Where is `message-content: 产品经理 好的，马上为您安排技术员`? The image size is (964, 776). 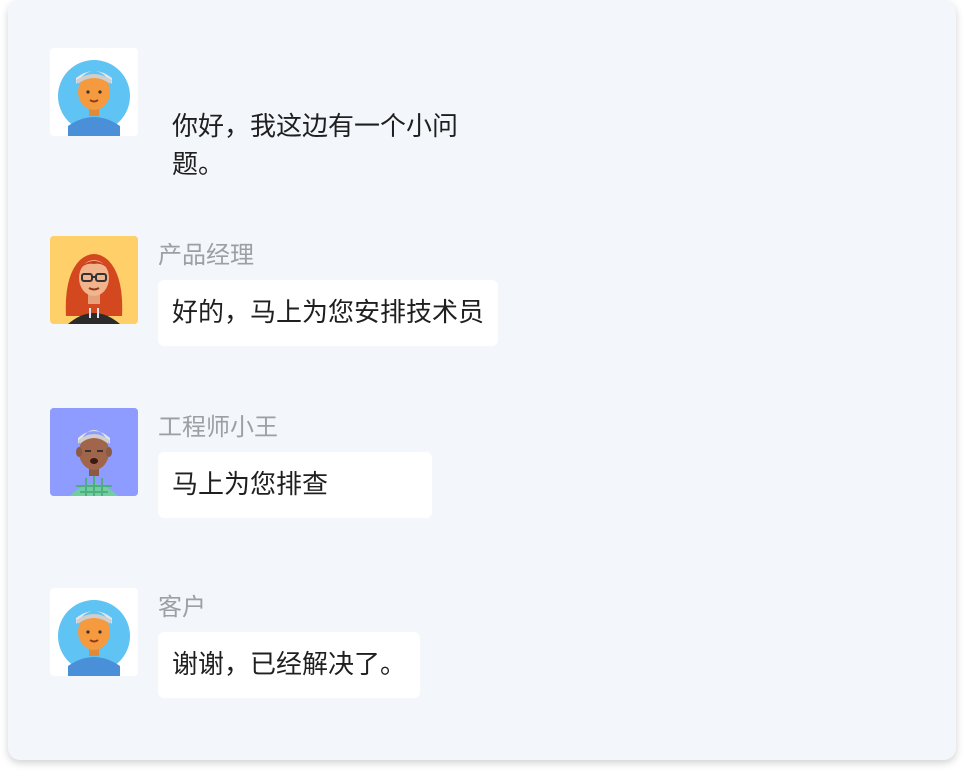
message-content: 产品经理 好的，马上为您安排技术员 is located at coordinates (328, 291).